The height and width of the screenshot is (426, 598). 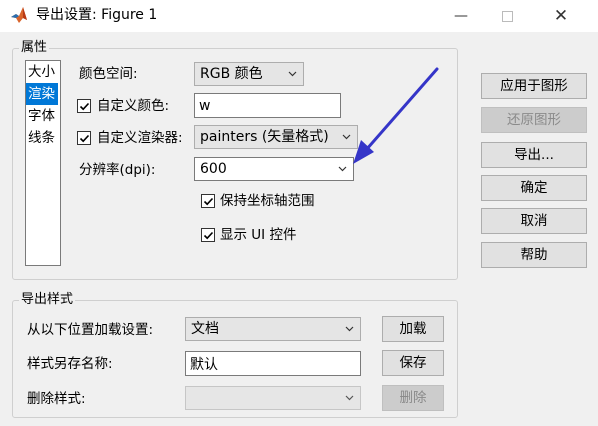 What do you see at coordinates (273, 329) in the screenshot?
I see `load-from-select: 文档` at bounding box center [273, 329].